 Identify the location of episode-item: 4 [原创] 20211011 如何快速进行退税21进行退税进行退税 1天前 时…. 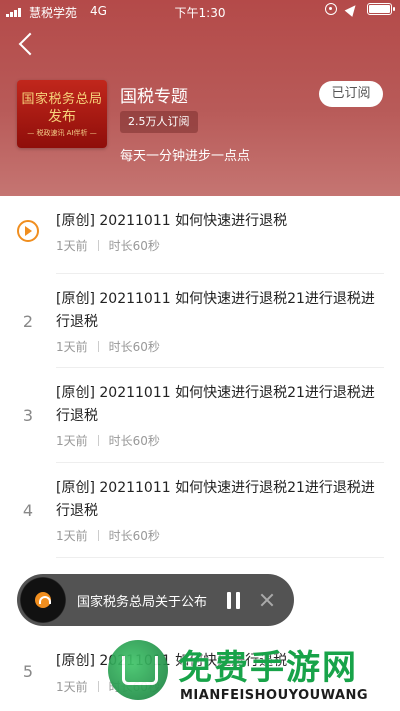
(200, 510).